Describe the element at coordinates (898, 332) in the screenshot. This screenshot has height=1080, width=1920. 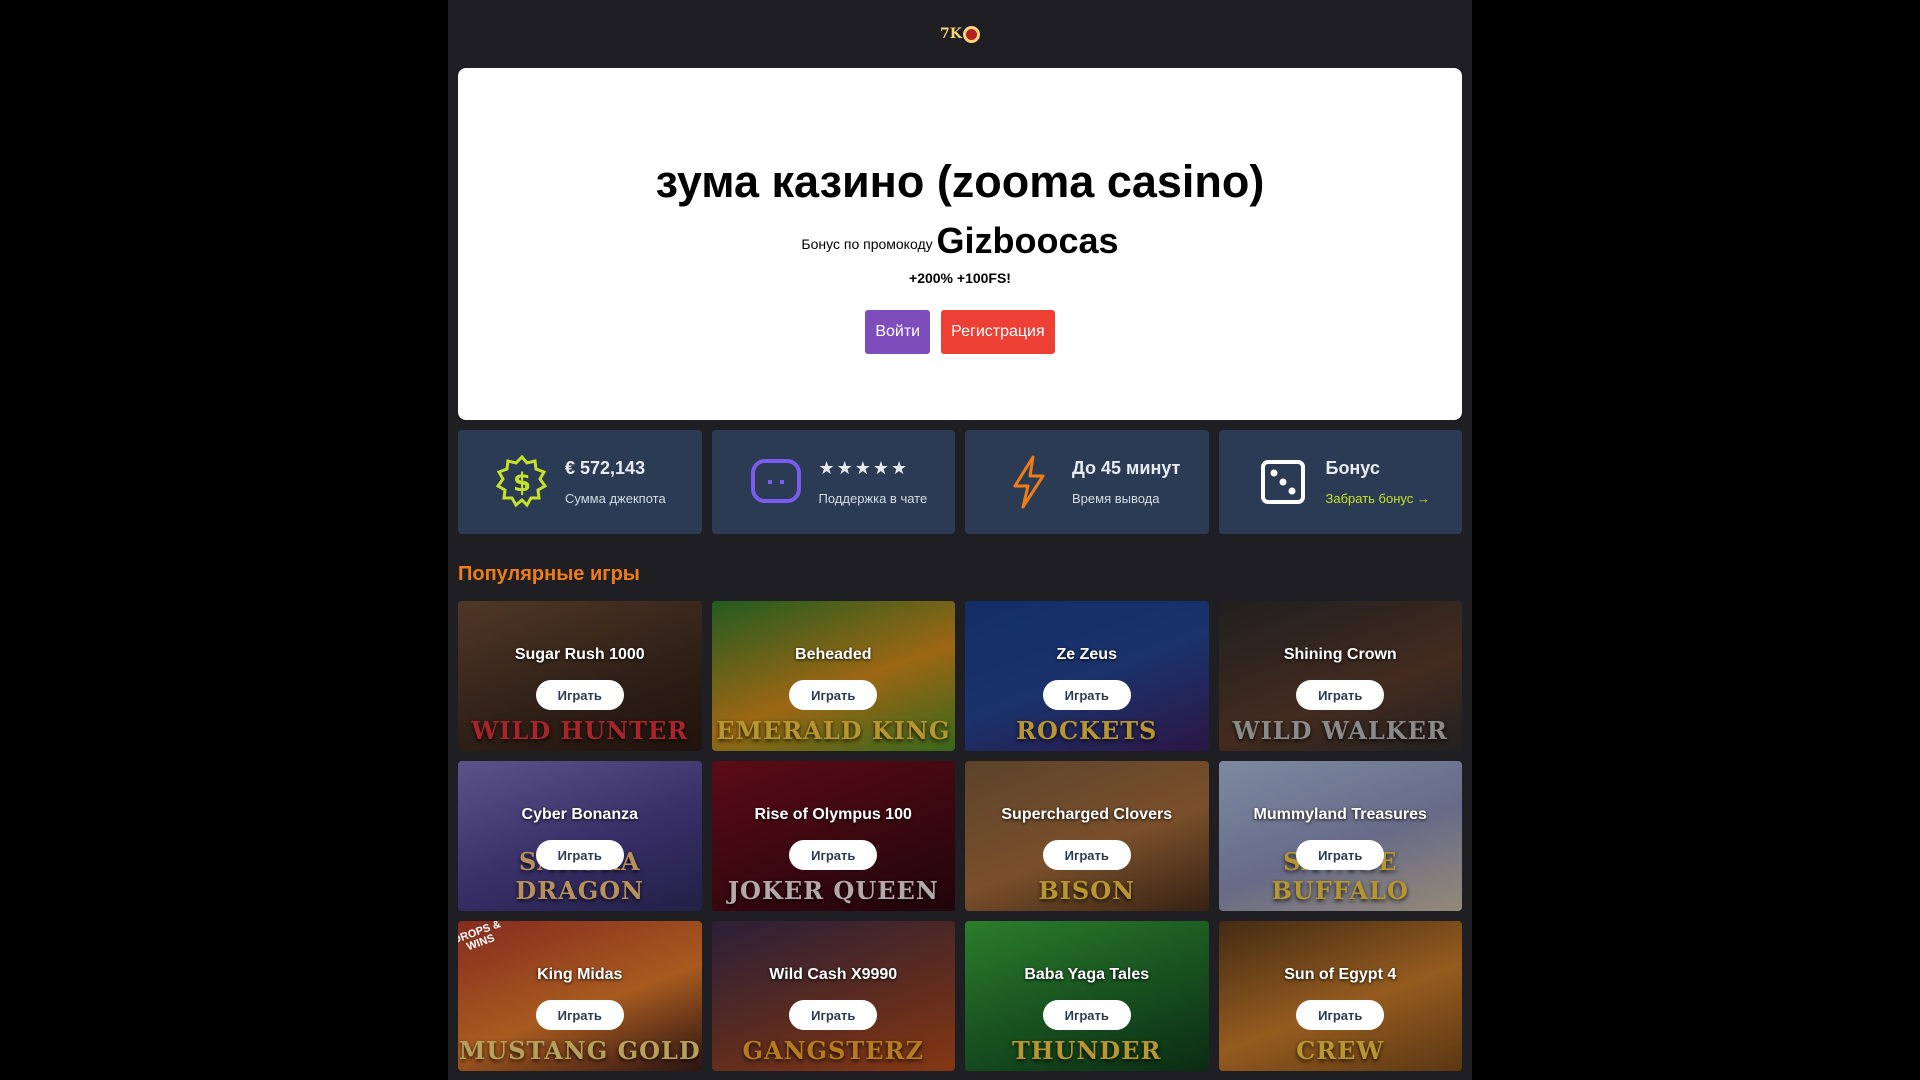
I see `login-button: Войти` at that location.